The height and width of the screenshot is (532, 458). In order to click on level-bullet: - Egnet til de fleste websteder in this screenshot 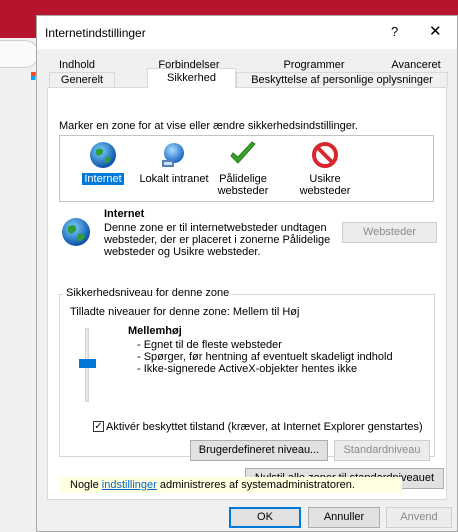, I will do `click(209, 345)`.